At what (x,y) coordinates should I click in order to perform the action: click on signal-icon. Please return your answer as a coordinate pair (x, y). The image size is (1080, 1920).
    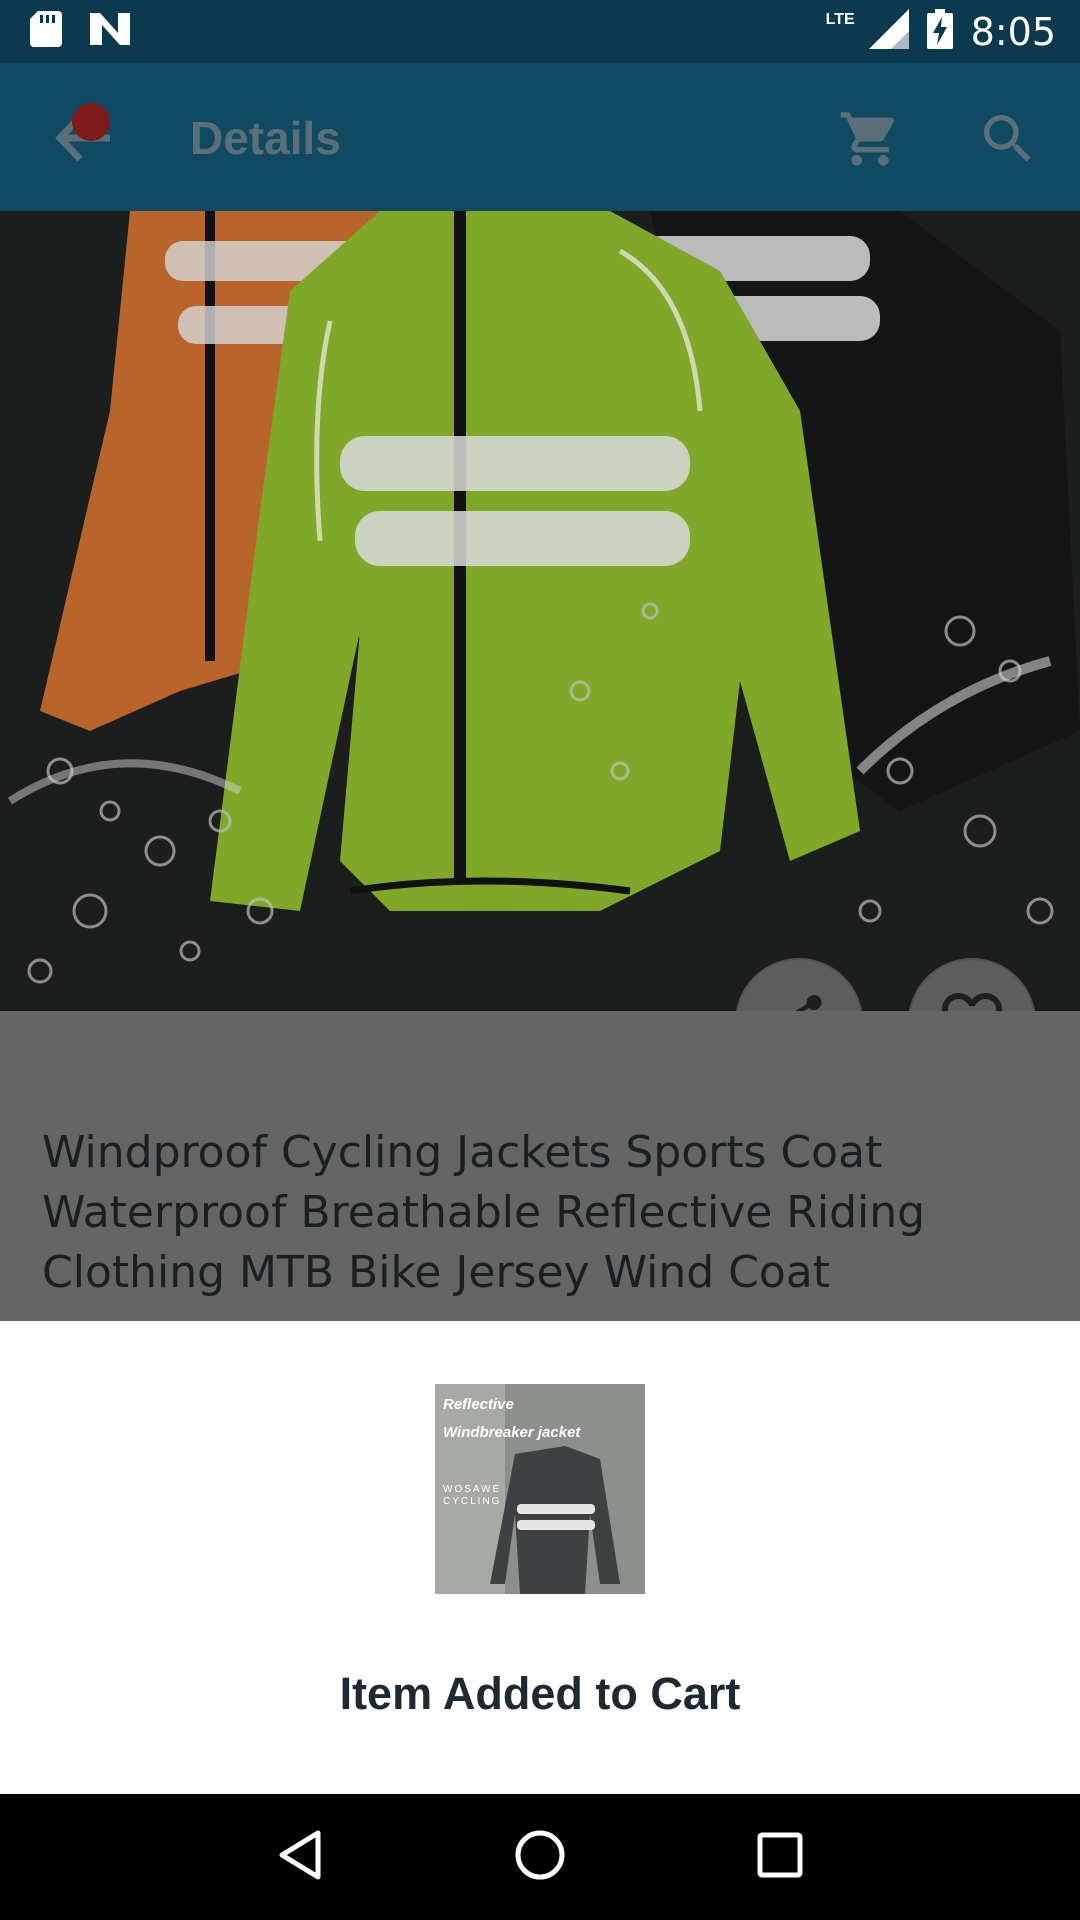
    Looking at the image, I should click on (888, 31).